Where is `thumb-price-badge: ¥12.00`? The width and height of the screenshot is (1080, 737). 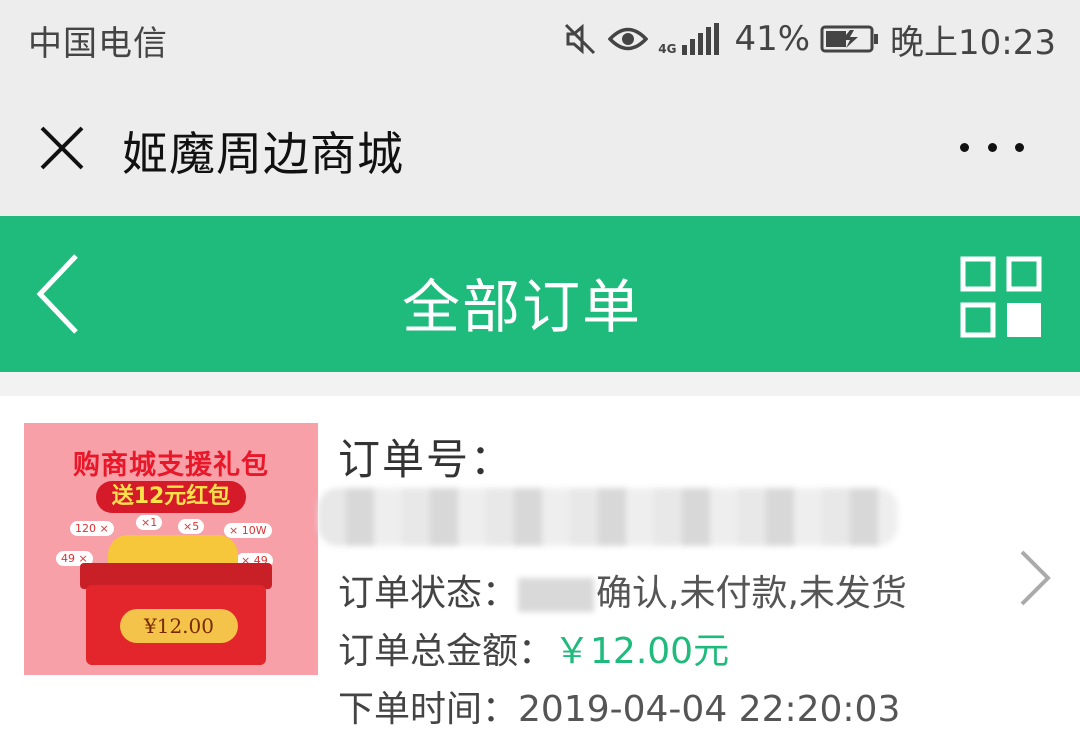
thumb-price-badge: ¥12.00 is located at coordinates (179, 626).